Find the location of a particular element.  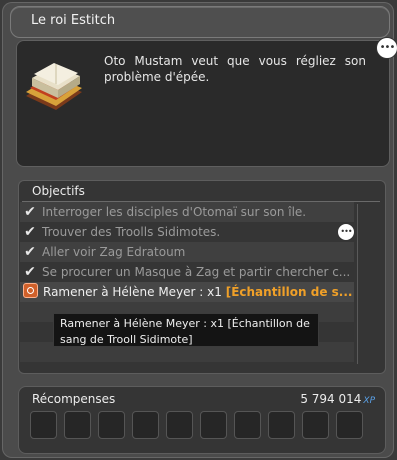

title-bar: Le roi Estitch is located at coordinates (200, 22).